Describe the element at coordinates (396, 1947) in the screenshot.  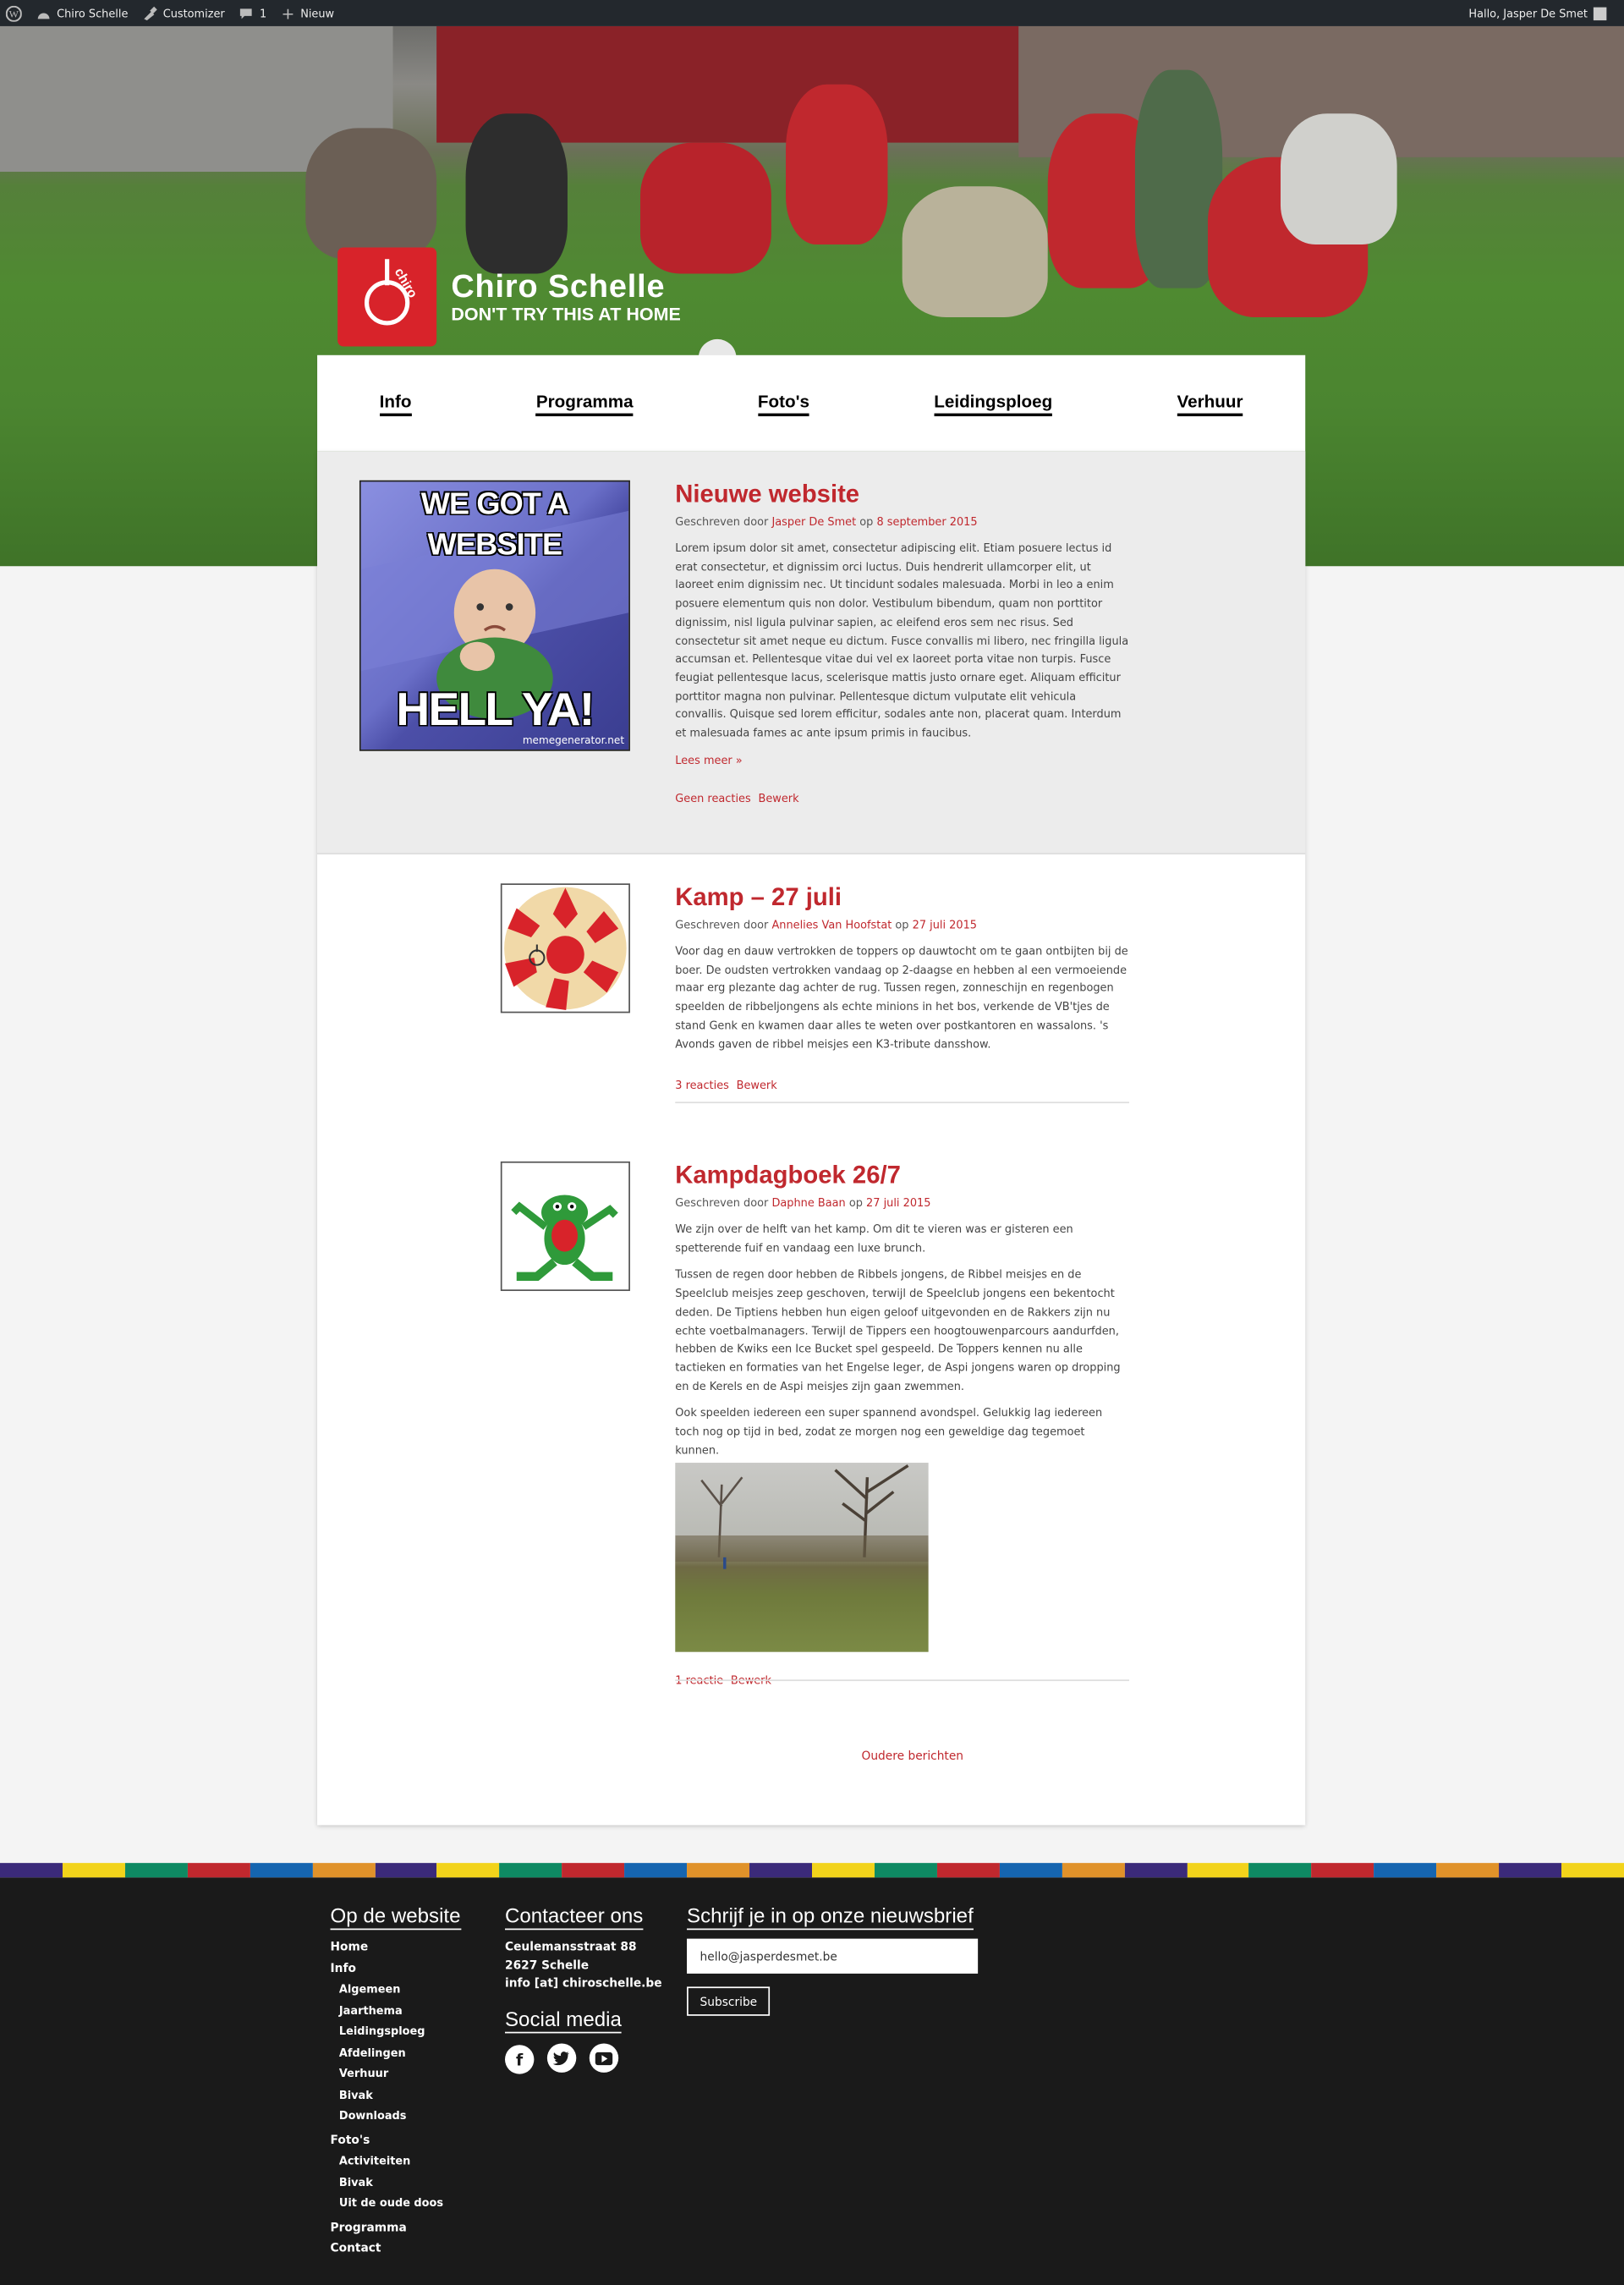
I see `footer-link-home: Home` at that location.